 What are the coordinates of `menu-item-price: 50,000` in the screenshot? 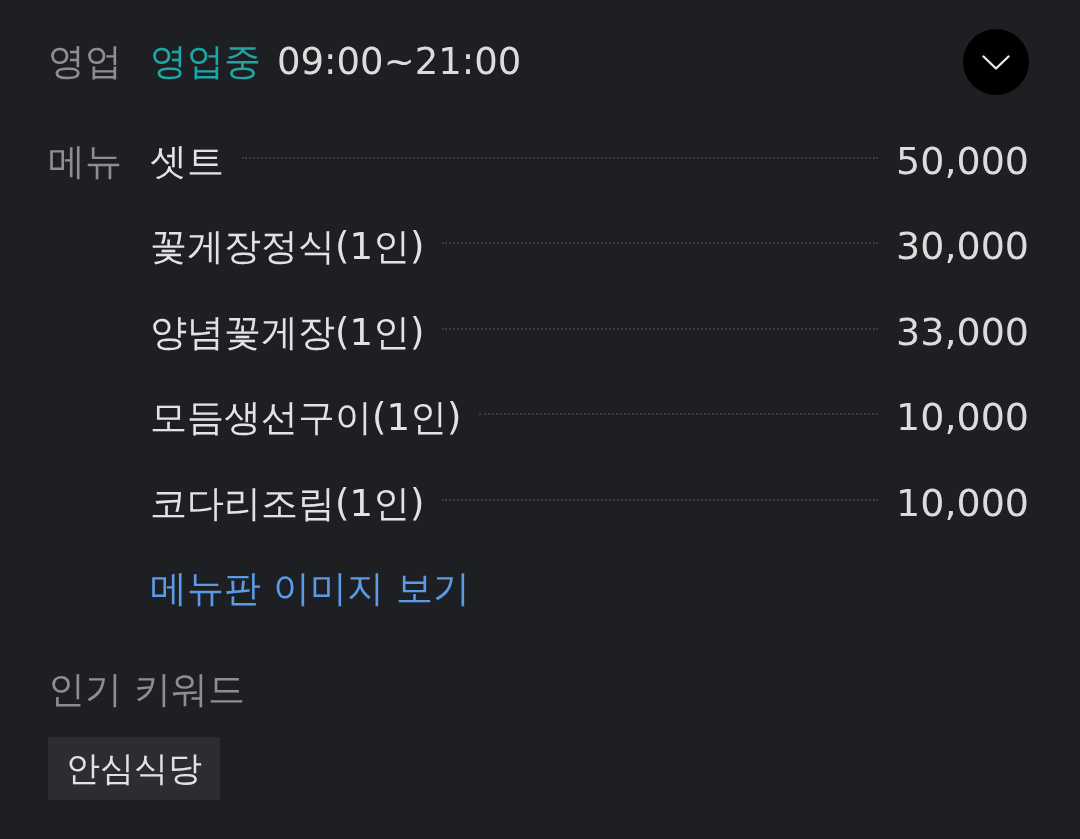 It's located at (962, 161).